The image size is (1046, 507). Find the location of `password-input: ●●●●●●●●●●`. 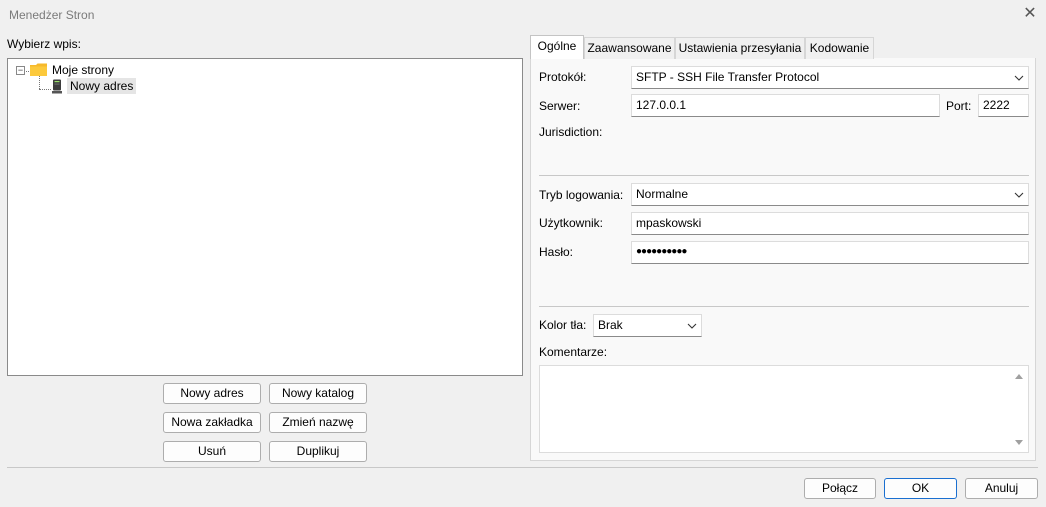

password-input: ●●●●●●●●●● is located at coordinates (830, 252).